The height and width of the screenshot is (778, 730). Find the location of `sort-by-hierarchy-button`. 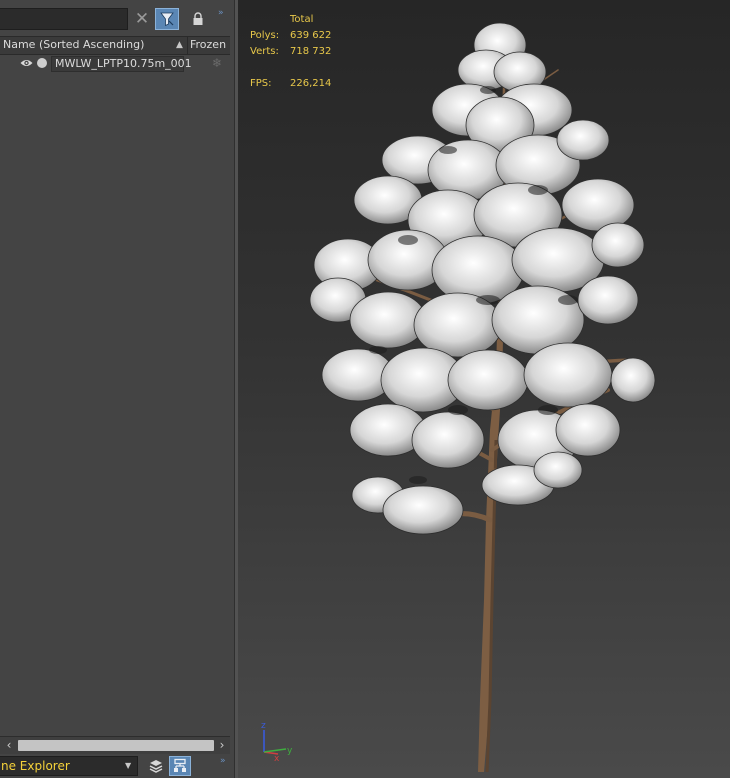

sort-by-hierarchy-button is located at coordinates (180, 766).